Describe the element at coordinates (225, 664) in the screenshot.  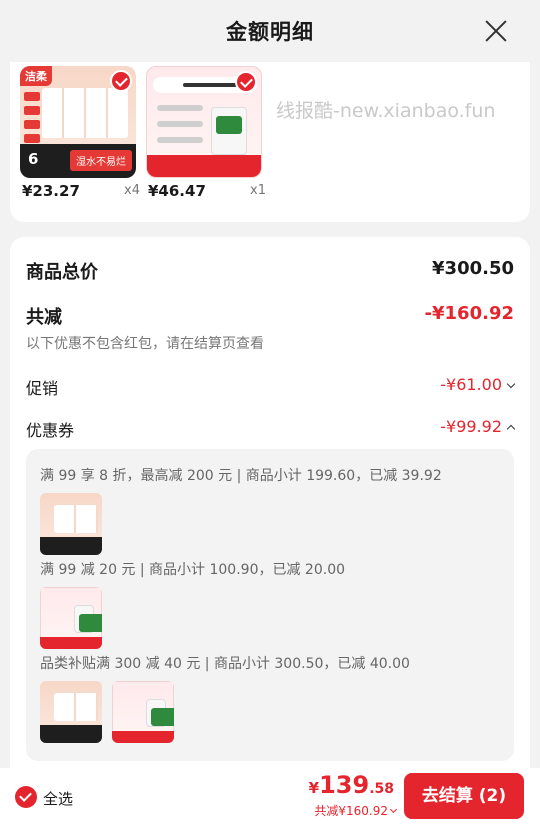
I see `coupon-rule-3: 品类补贴满 300 减 40 元 | 商品小计 300.50，已减 40.00` at that location.